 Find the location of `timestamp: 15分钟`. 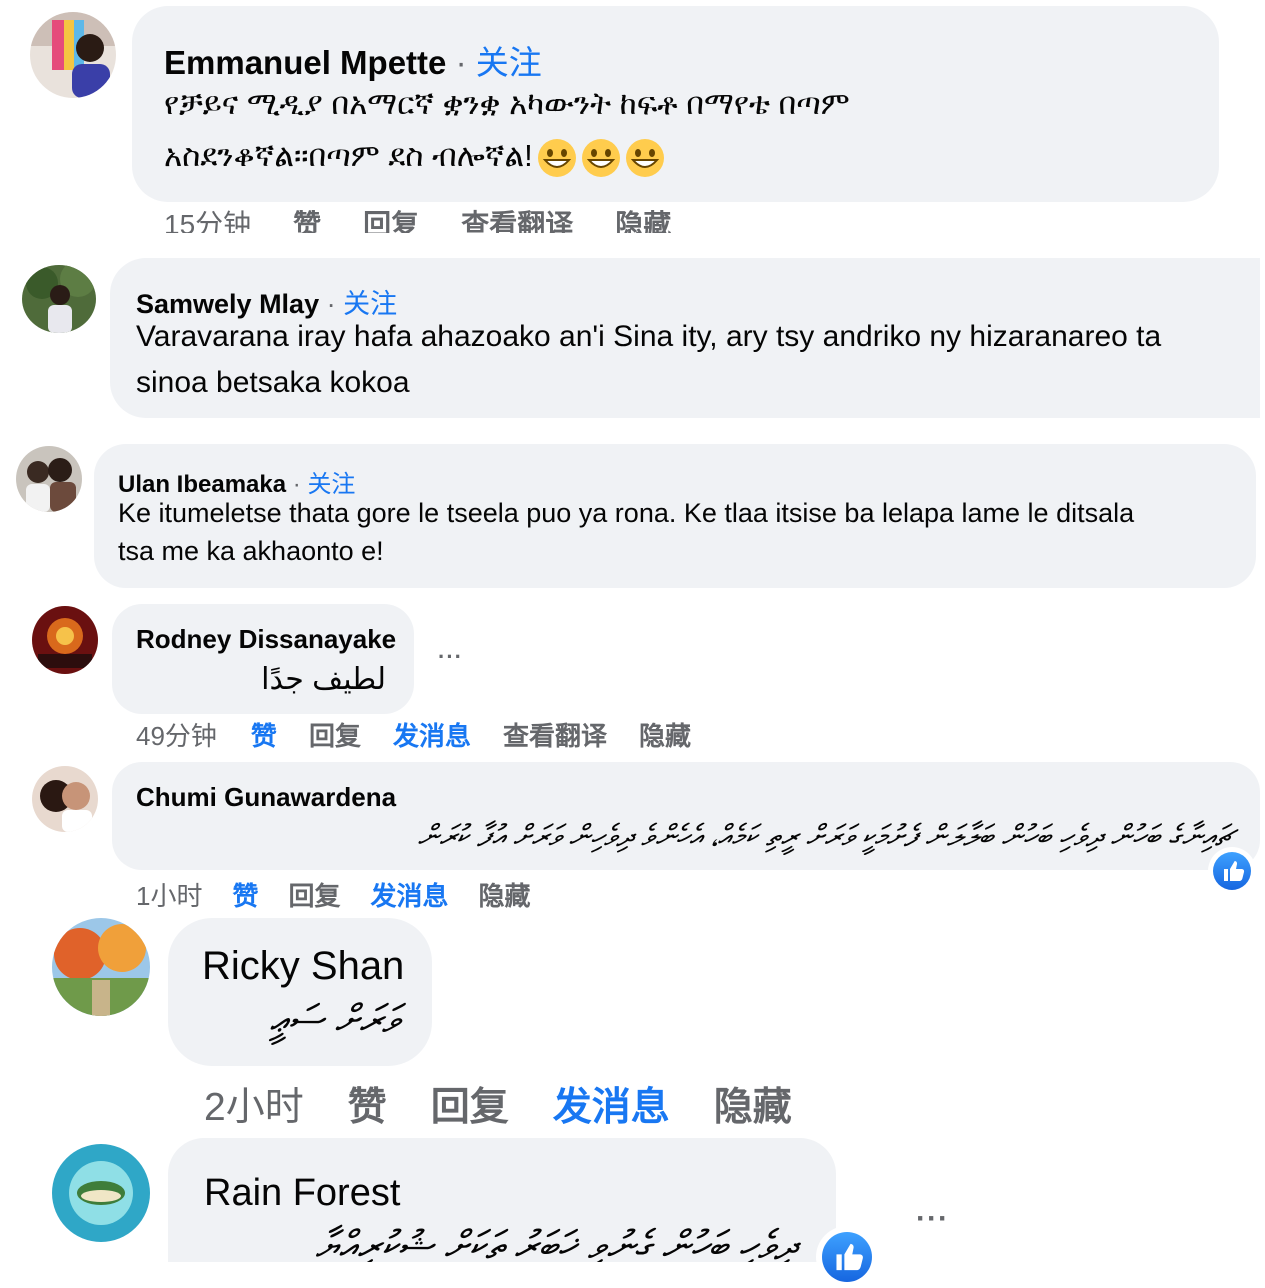

timestamp: 15分钟 is located at coordinates (207, 220).